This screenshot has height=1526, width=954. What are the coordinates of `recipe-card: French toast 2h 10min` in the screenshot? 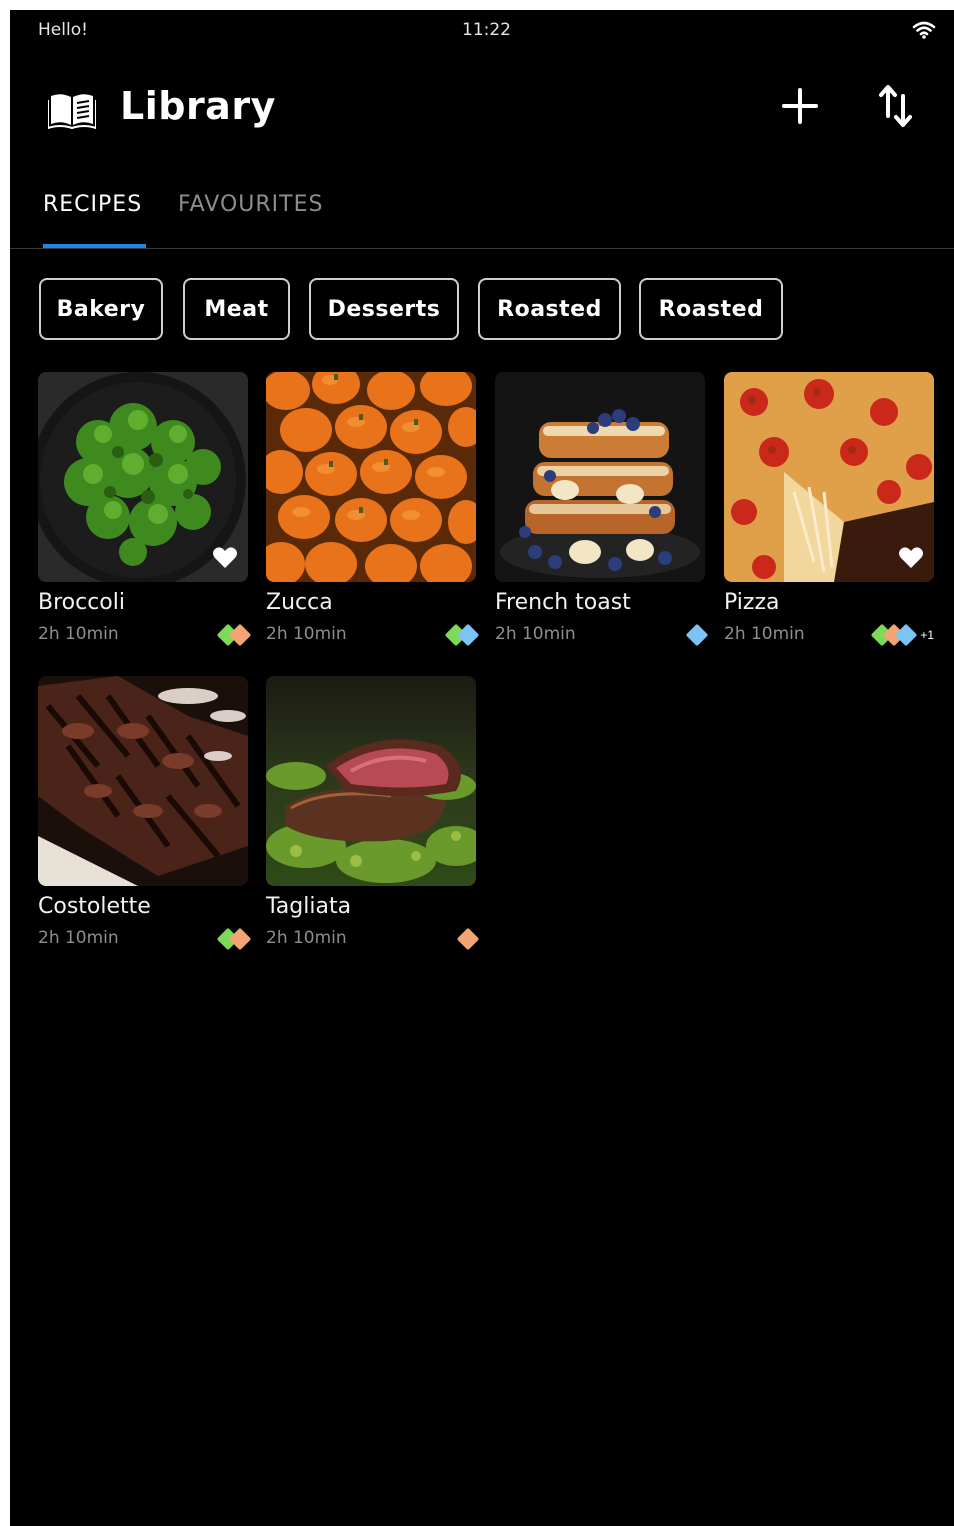 It's located at (602, 512).